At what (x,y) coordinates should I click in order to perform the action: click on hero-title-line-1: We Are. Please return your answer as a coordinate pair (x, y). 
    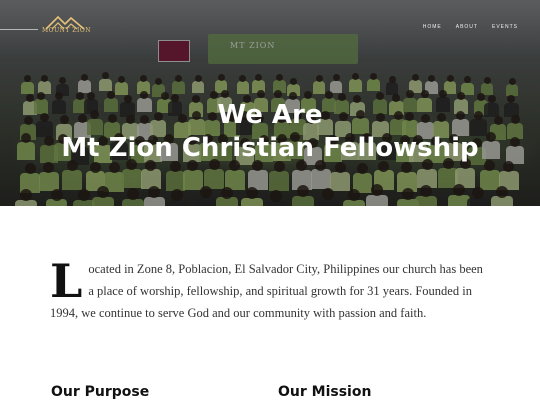
    Looking at the image, I should click on (270, 115).